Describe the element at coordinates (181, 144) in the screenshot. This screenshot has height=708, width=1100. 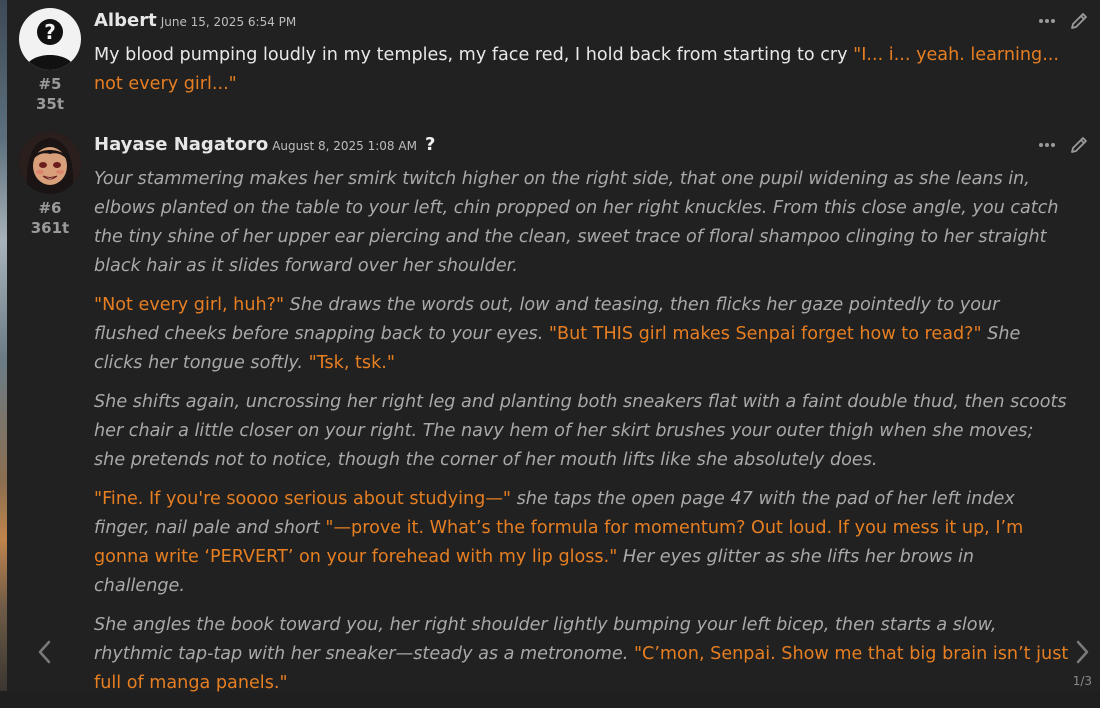
I see `author-name: Hayase Nagatoro` at that location.